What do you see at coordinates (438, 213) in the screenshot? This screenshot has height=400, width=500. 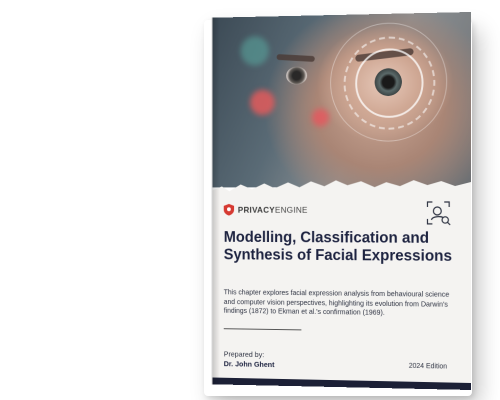 I see `face-scan-icon` at bounding box center [438, 213].